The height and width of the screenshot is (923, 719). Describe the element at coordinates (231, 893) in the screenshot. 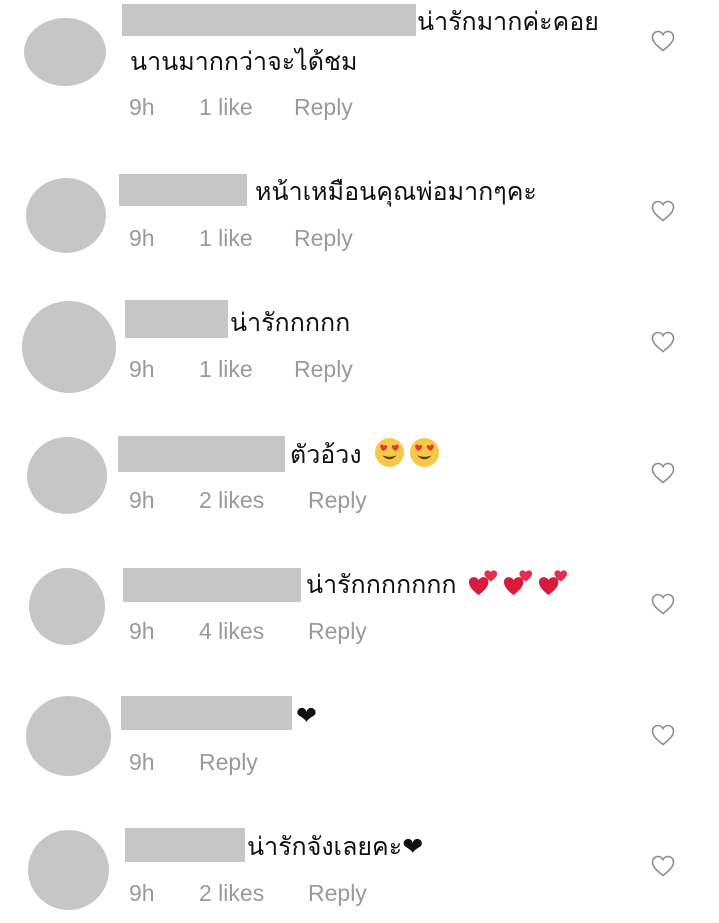

I see `likes-count-link: 2 likes` at that location.